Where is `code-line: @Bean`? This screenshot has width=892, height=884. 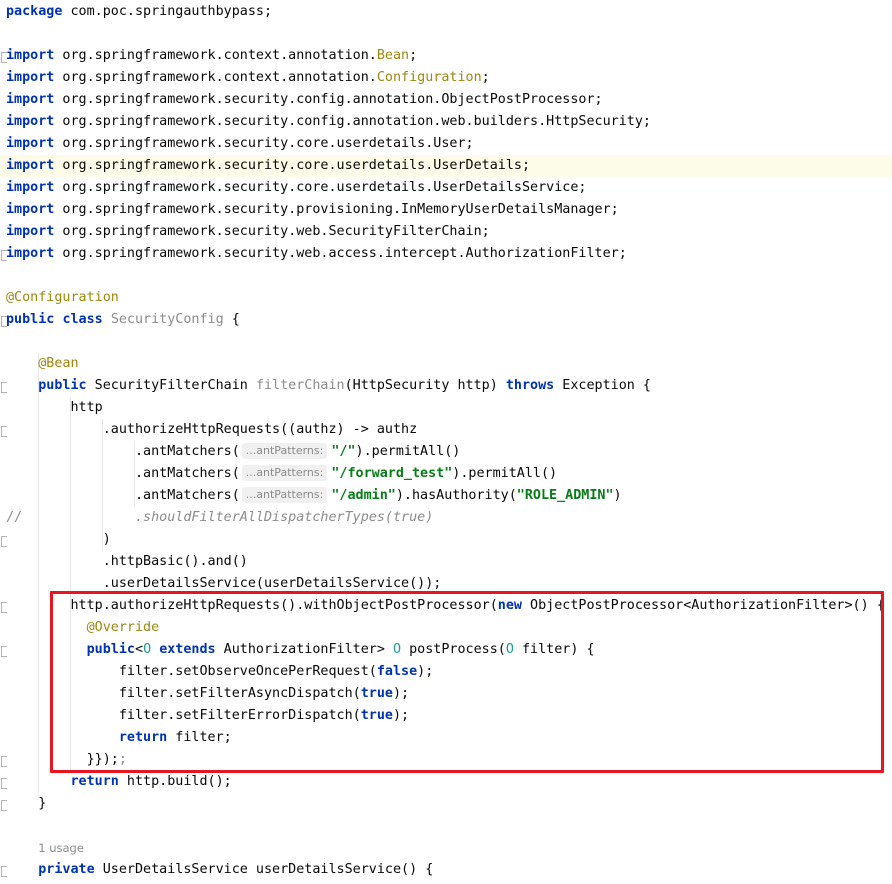
code-line: @Bean is located at coordinates (446, 364).